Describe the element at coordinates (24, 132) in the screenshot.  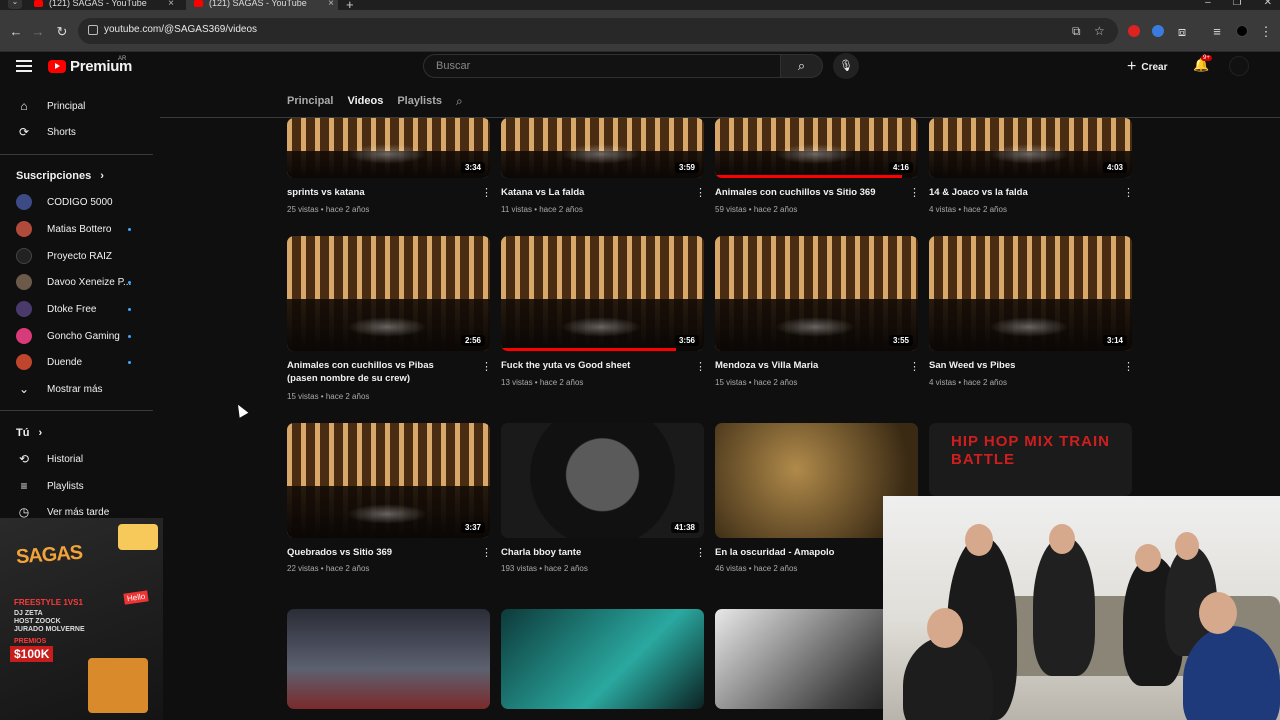
I see `shorts-icon: ⟳` at that location.